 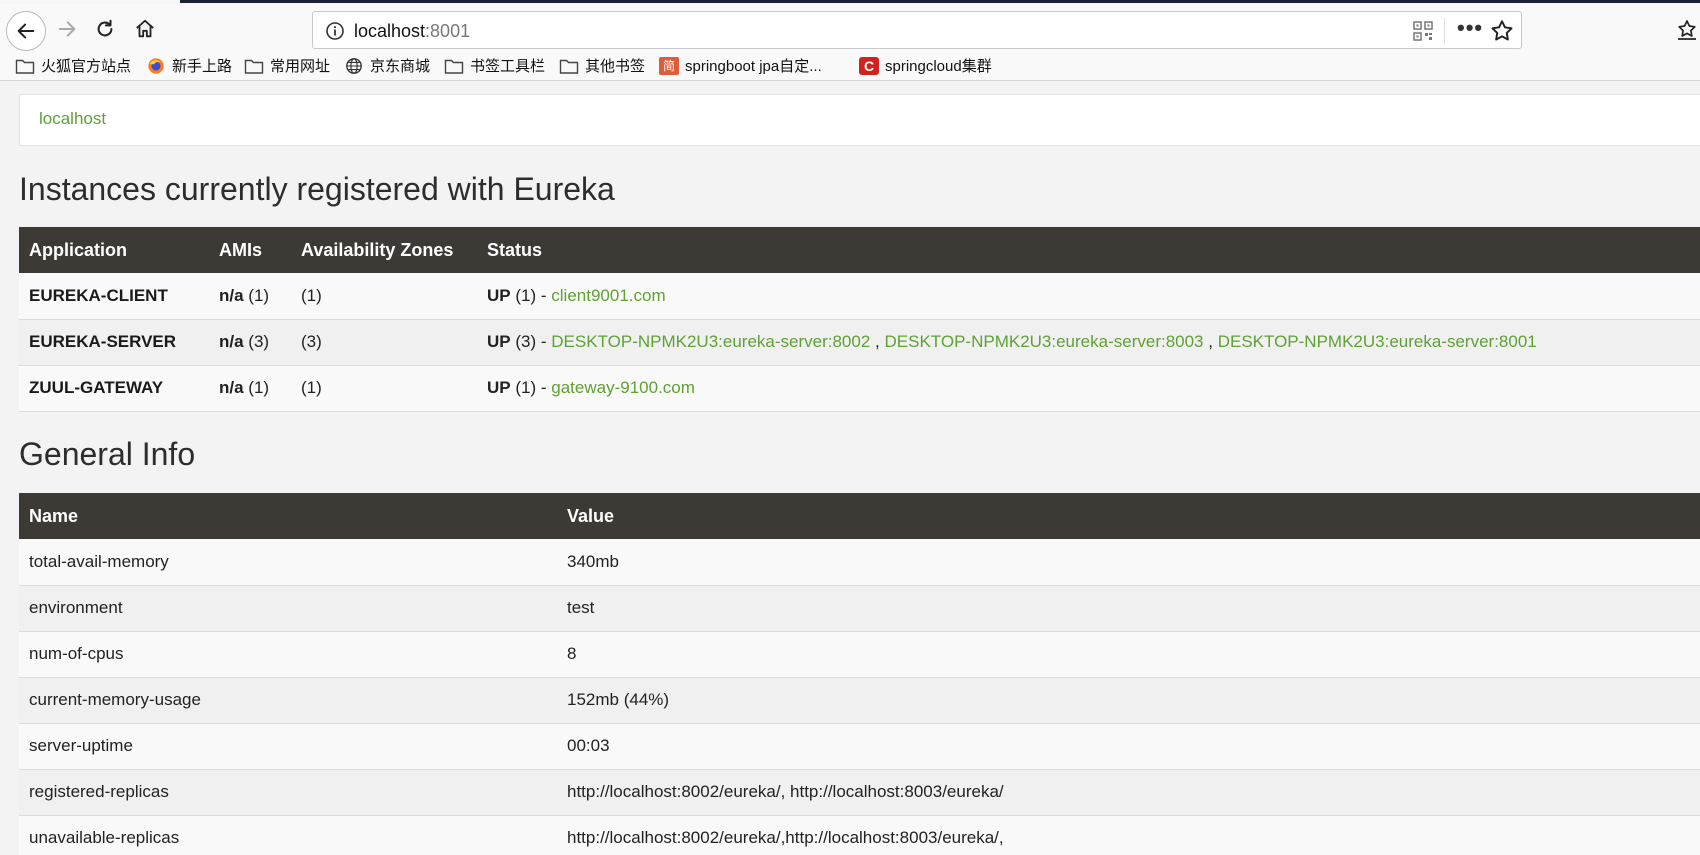 I want to click on info-name: unavailable-replicas, so click(x=288, y=835).